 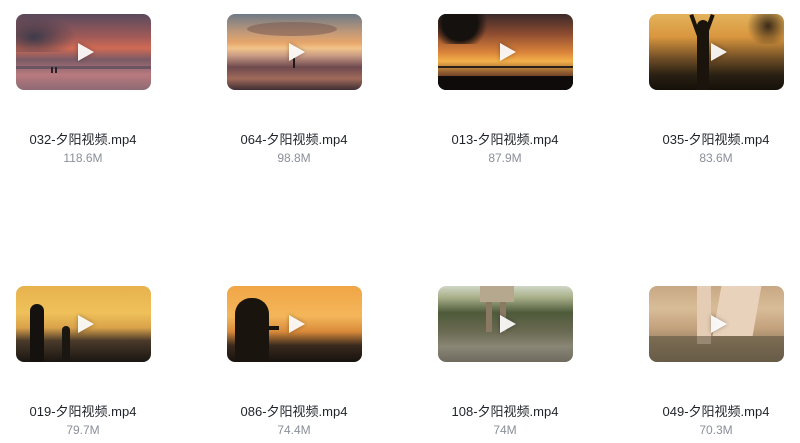 What do you see at coordinates (505, 94) in the screenshot?
I see `video-card: 013-夕阳视频.mp4 87.9M` at bounding box center [505, 94].